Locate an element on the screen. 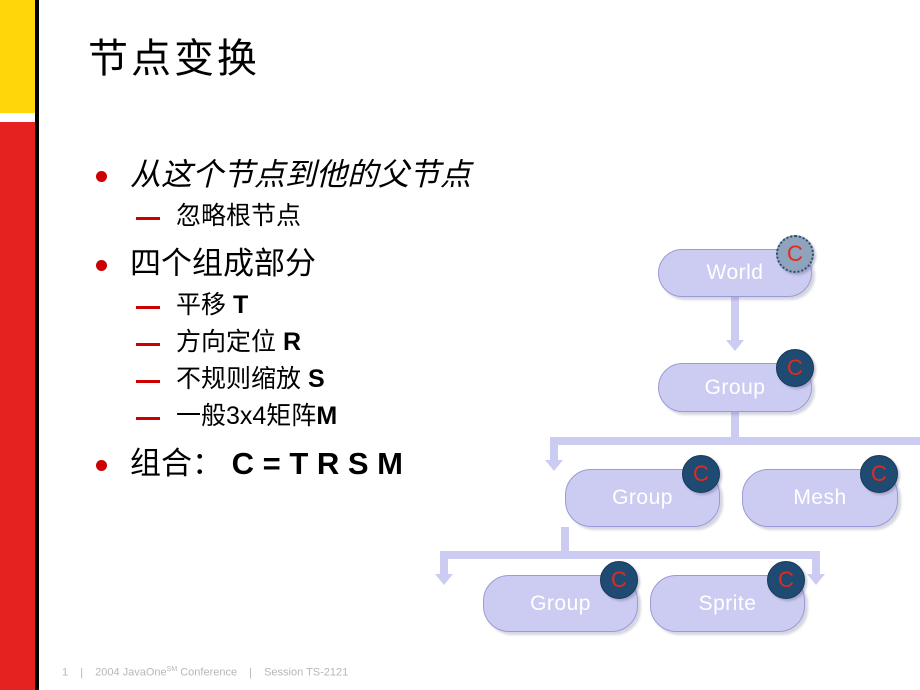 This screenshot has width=920, height=690. connector-group2-sprite is located at coordinates (816, 562).